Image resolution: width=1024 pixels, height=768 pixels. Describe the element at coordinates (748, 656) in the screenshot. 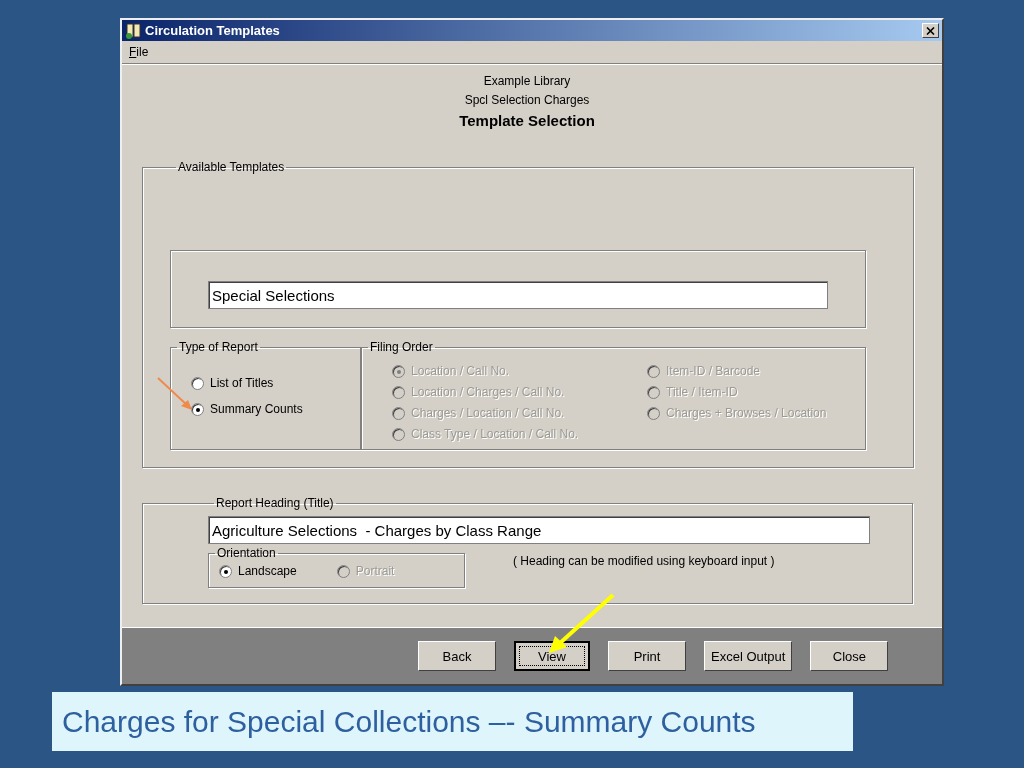

I see `dialog-button: Excel Output` at that location.